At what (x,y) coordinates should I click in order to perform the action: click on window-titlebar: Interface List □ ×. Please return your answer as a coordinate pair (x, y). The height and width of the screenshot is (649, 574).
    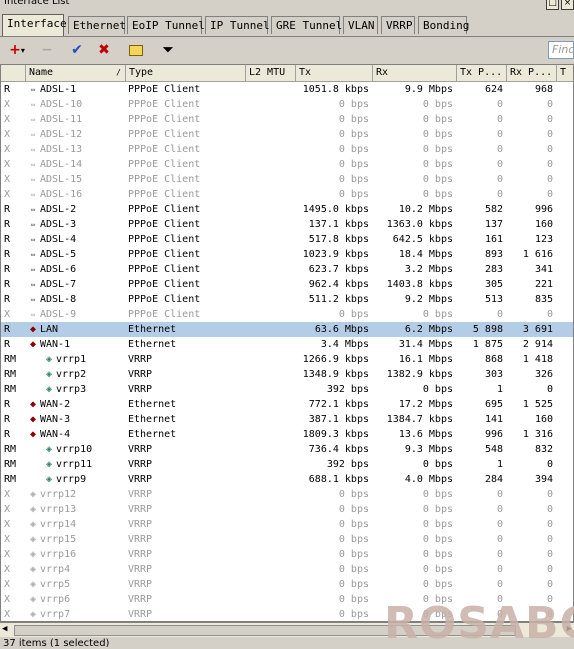
    Looking at the image, I should click on (287, 6).